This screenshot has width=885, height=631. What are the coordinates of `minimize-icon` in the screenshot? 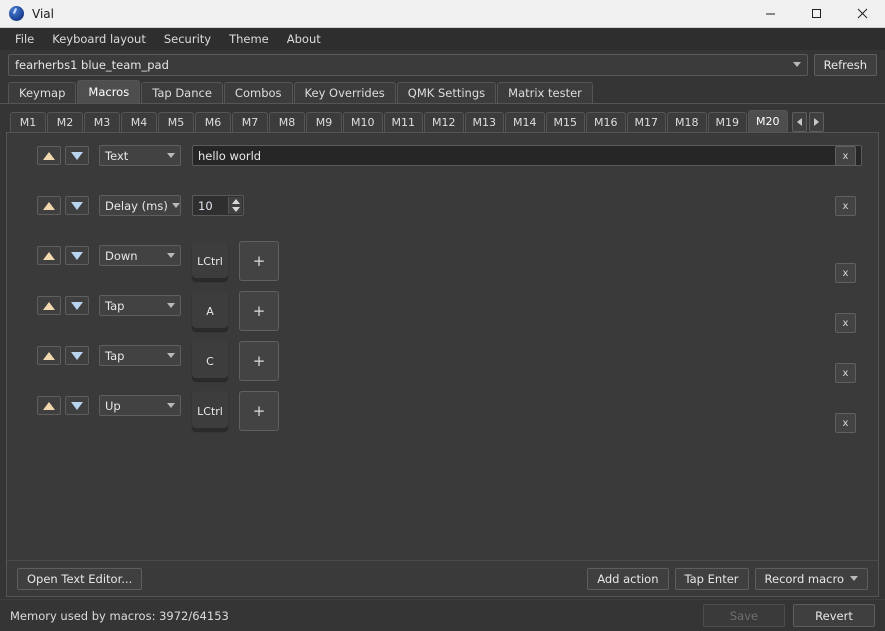 It's located at (770, 14).